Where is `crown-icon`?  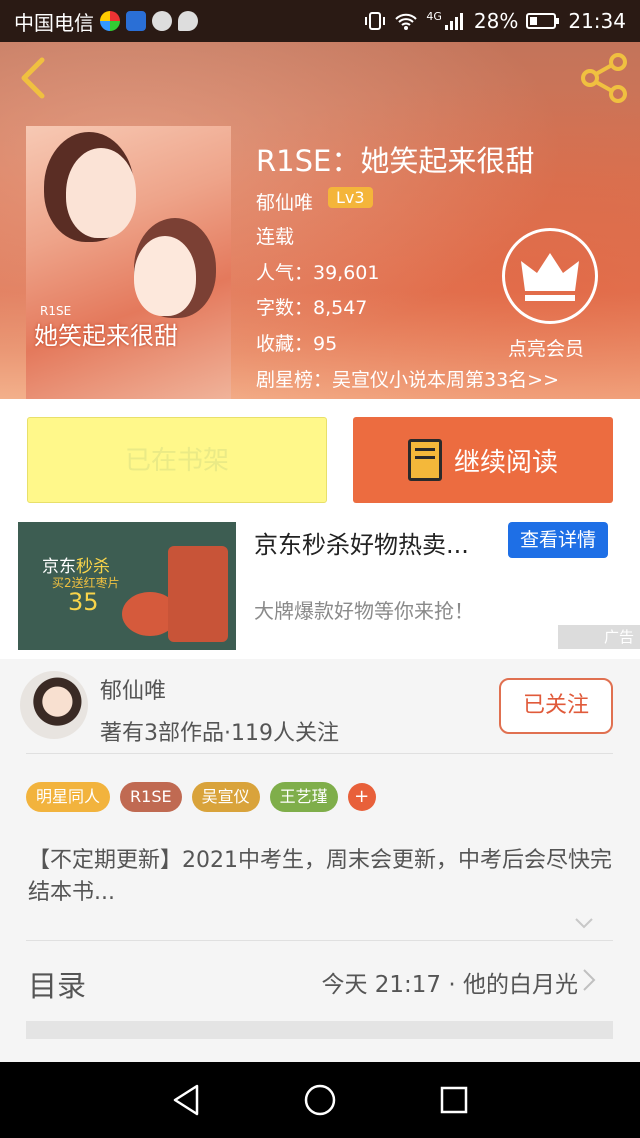
crown-icon is located at coordinates (550, 277).